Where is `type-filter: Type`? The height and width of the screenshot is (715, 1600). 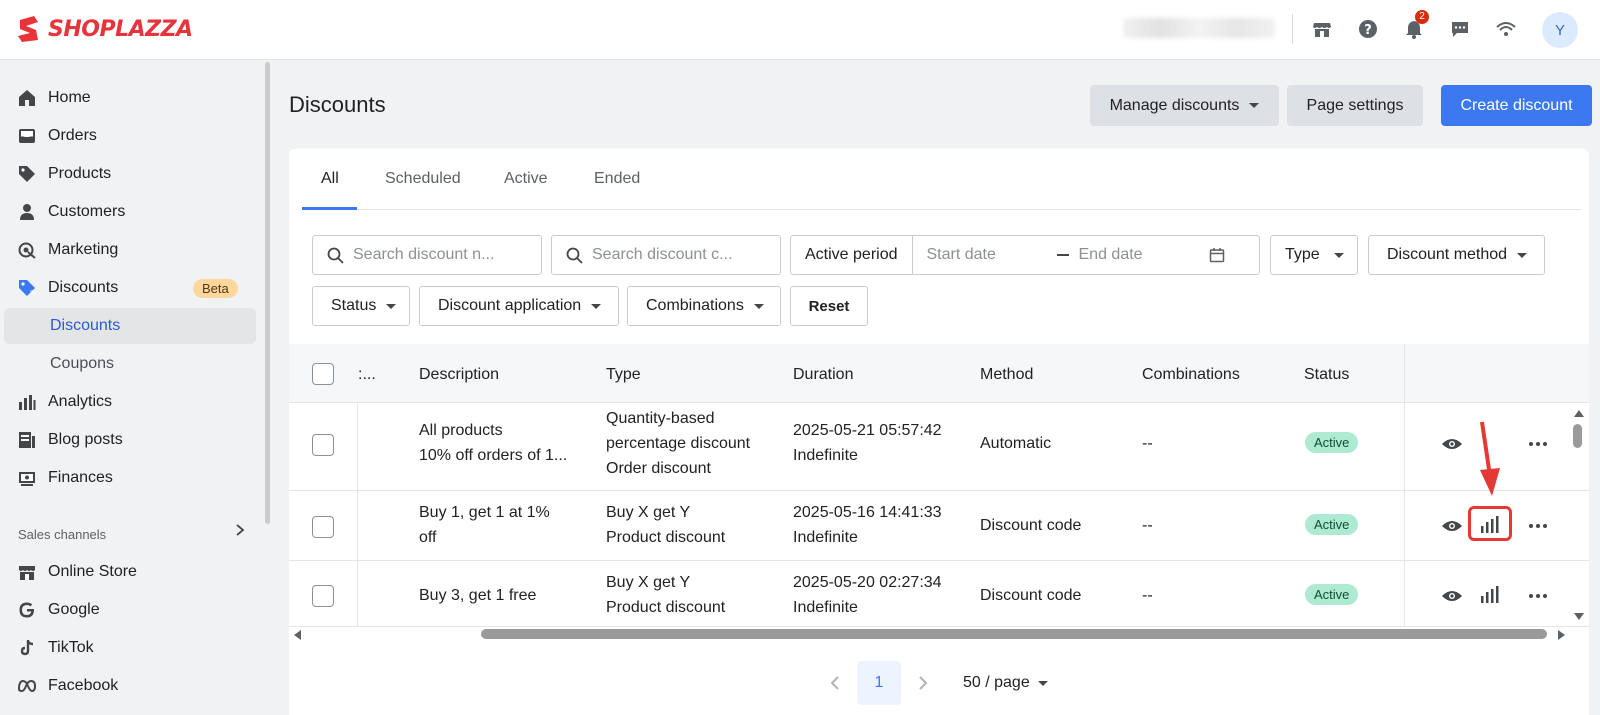 type-filter: Type is located at coordinates (1314, 255).